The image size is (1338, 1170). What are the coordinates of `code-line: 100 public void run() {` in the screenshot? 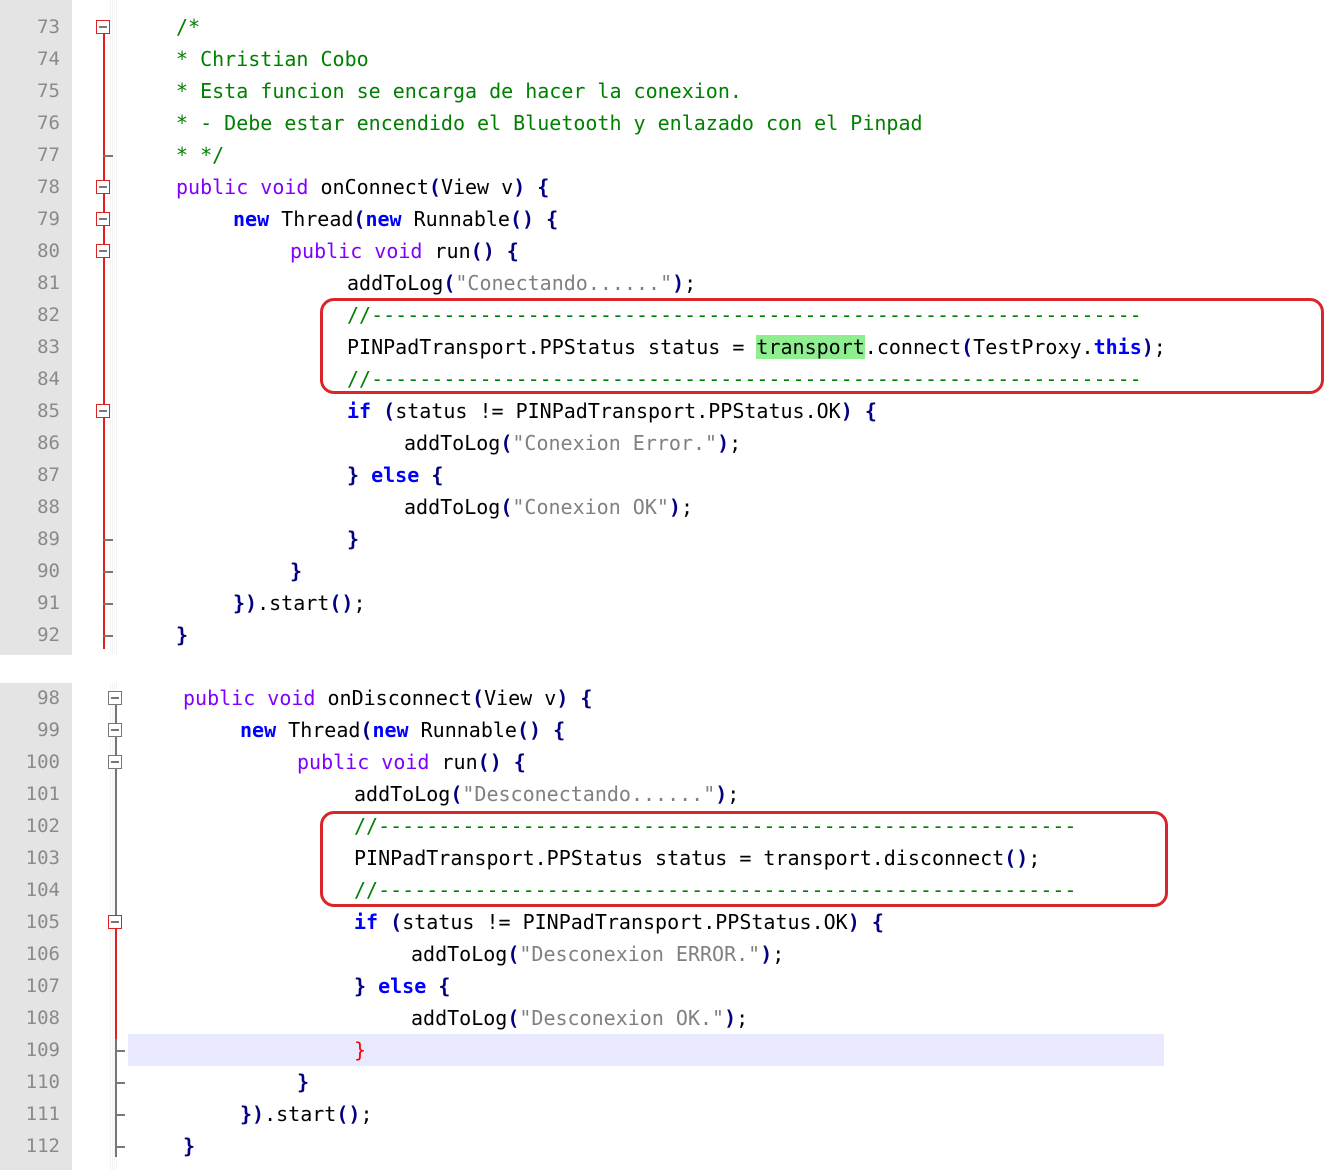 It's located at (669, 762).